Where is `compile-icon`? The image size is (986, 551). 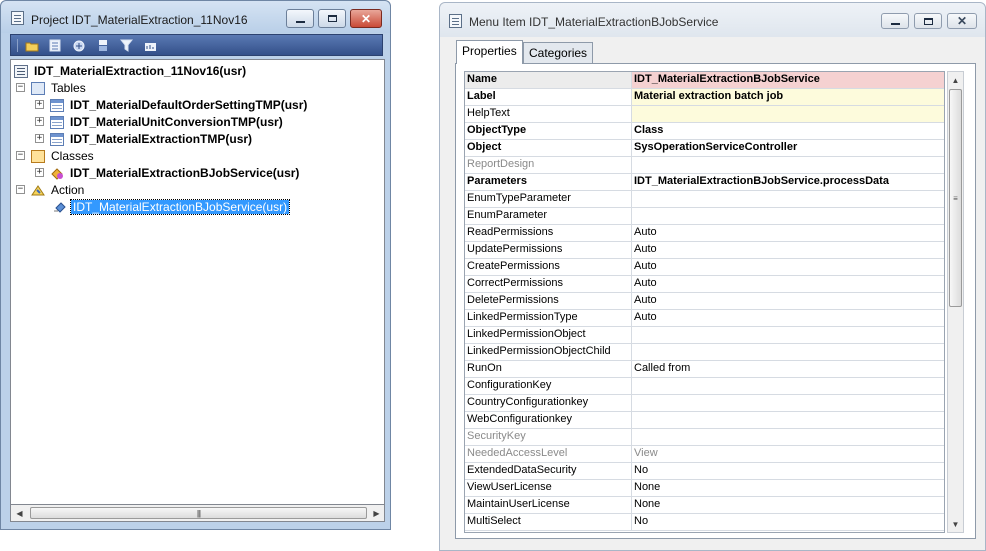
compile-icon is located at coordinates (79, 45).